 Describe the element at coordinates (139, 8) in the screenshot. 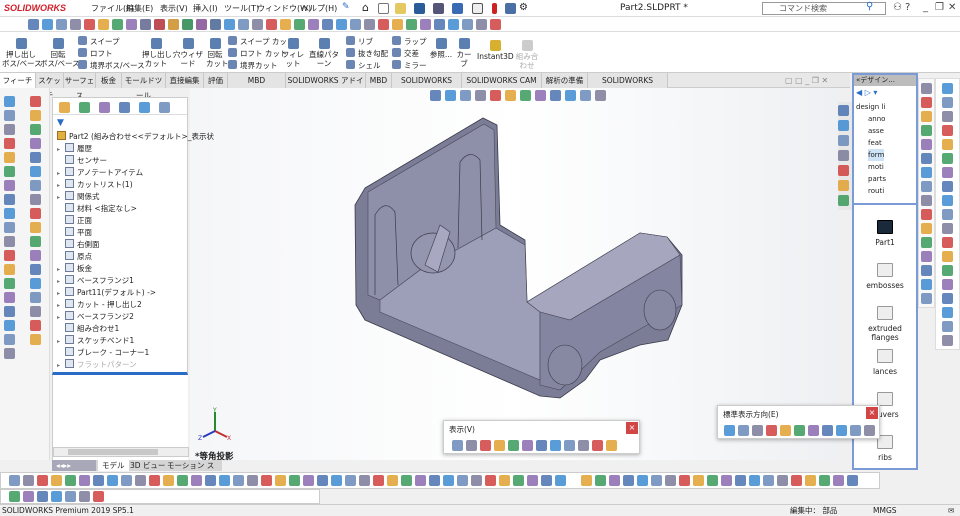

I see `menu-edit: 編集(E)` at that location.